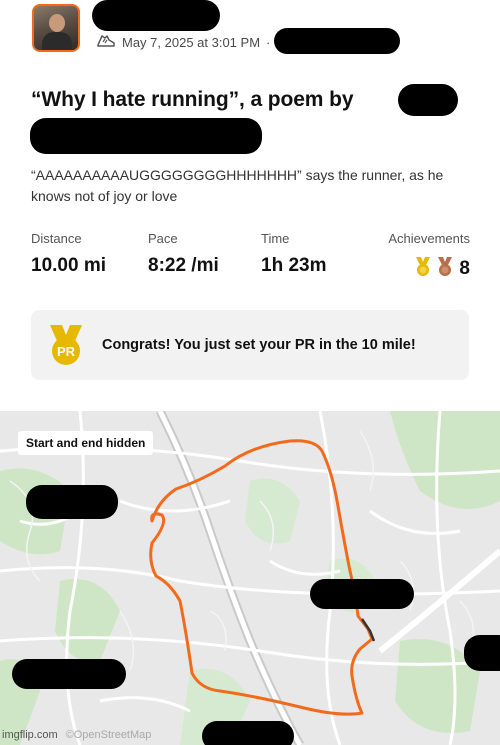  What do you see at coordinates (108, 735) in the screenshot?
I see `map-attribution: ©OpenStreetMap` at bounding box center [108, 735].